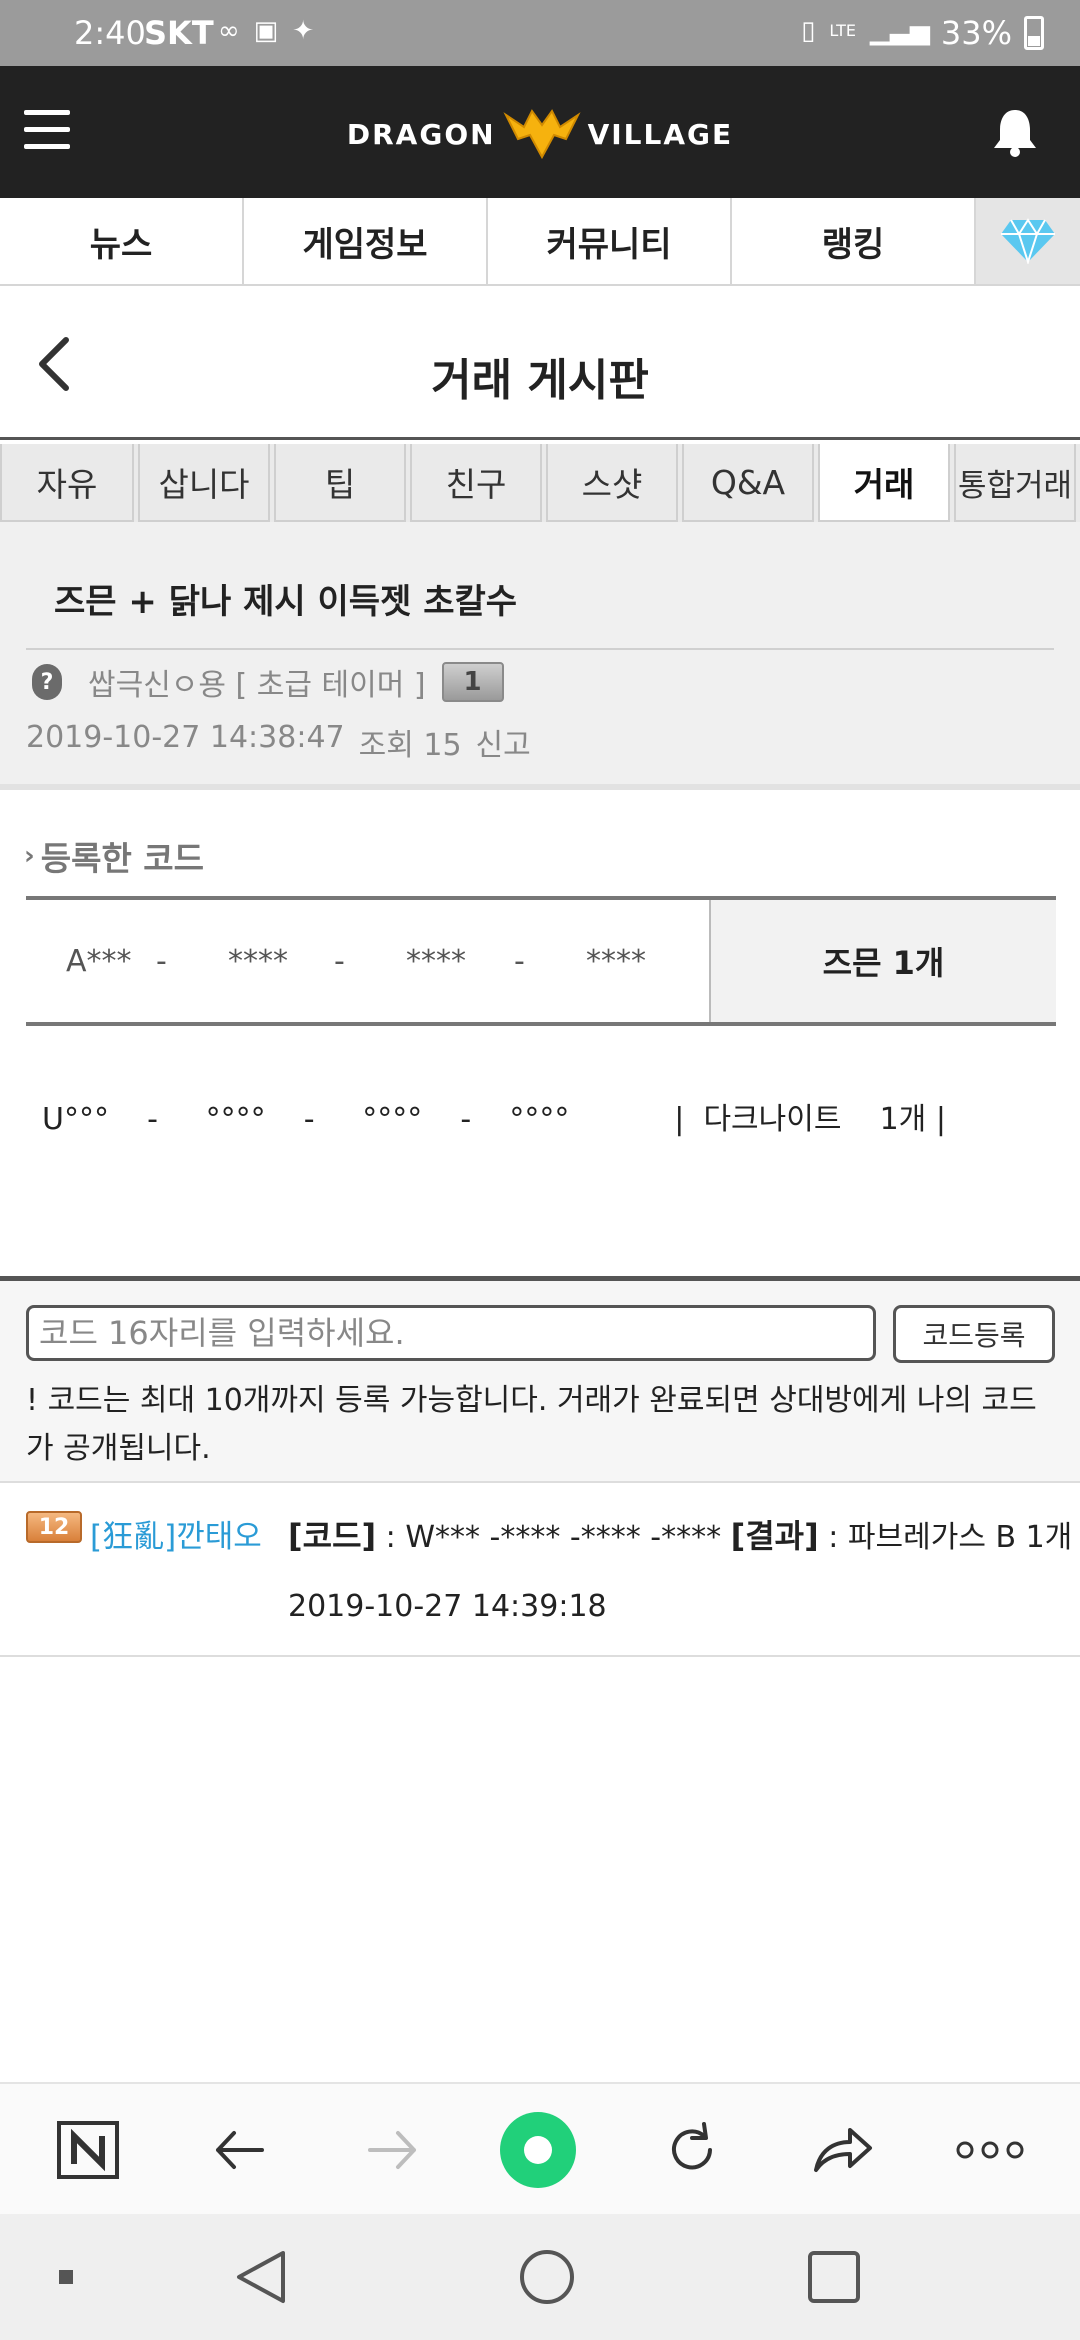  Describe the element at coordinates (99, 961) in the screenshot. I see `code-part: A***` at that location.